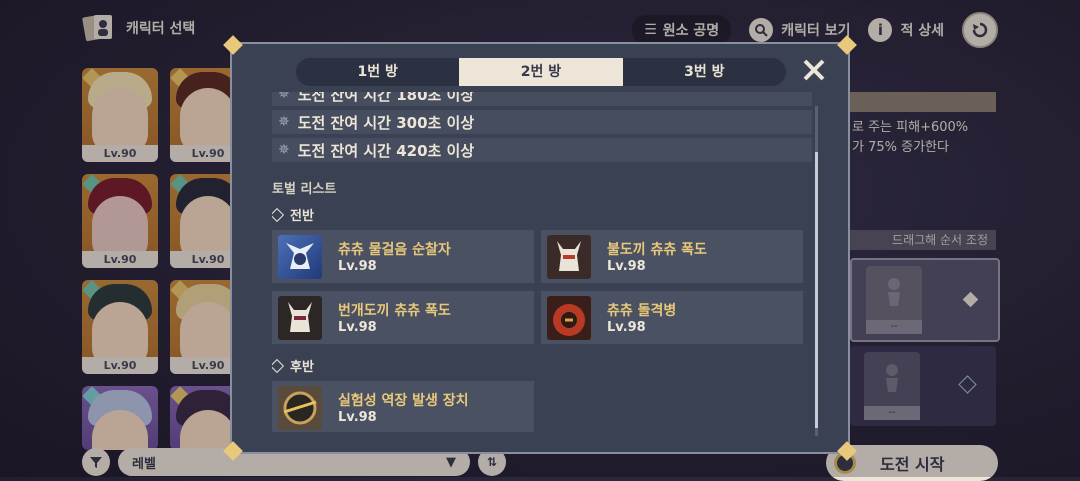 Image resolution: width=1080 pixels, height=481 pixels. I want to click on electro-mitachurl-icon, so click(300, 317).